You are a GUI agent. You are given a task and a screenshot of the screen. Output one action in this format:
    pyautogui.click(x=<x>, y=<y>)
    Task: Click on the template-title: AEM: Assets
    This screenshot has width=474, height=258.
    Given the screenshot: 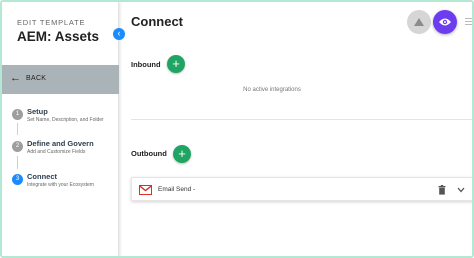 What is the action you would take?
    pyautogui.click(x=58, y=36)
    